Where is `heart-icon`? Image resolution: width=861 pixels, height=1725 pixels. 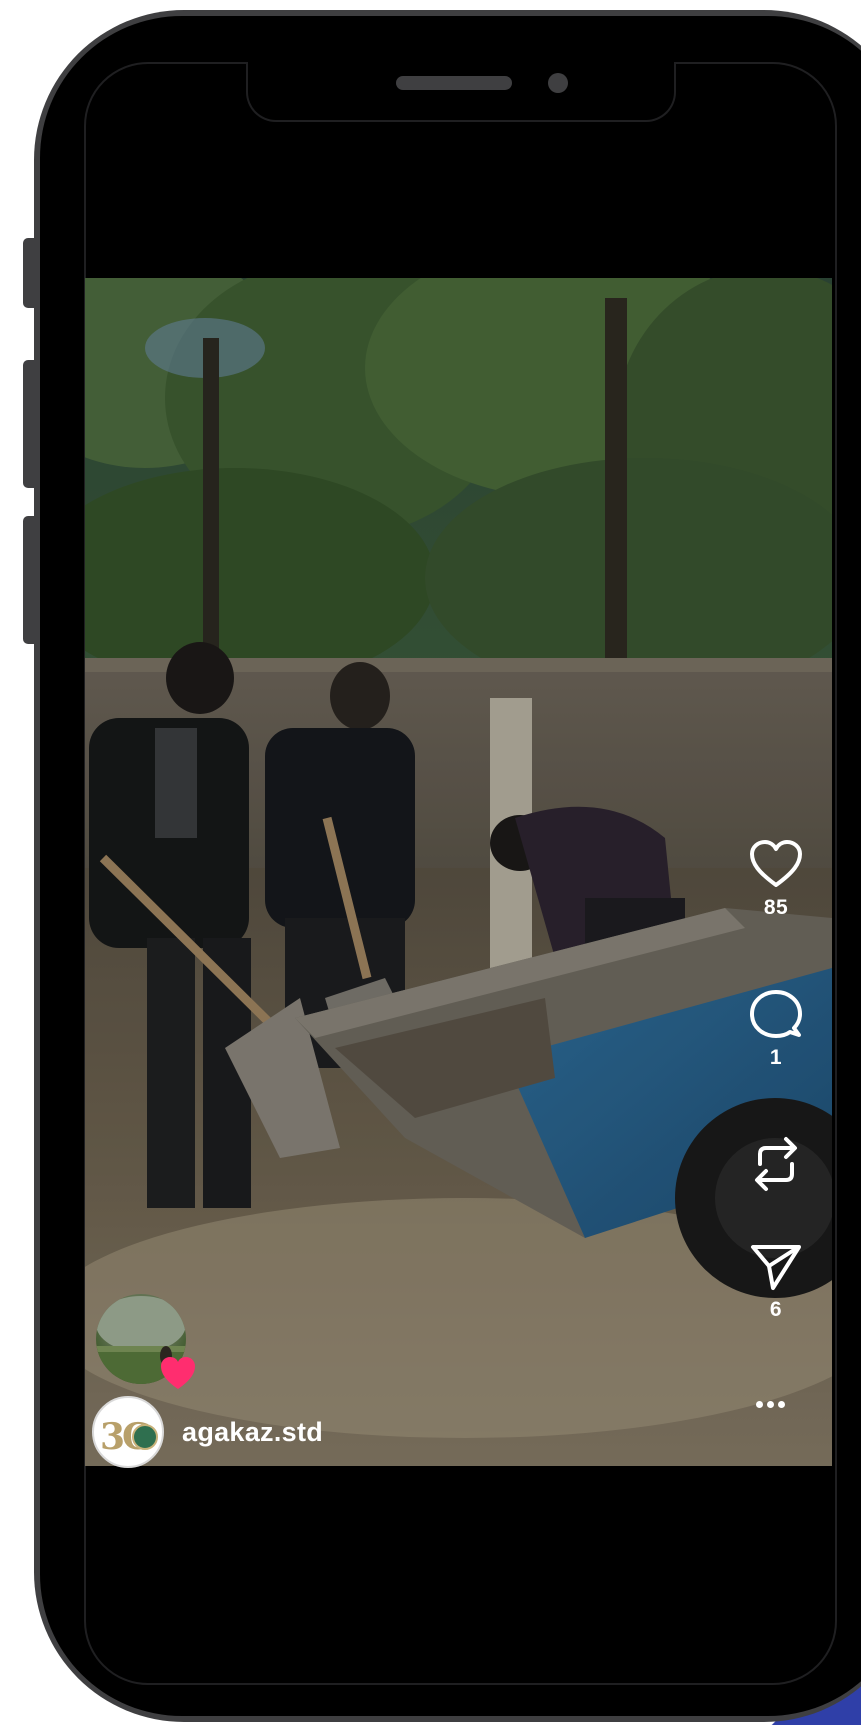
heart-icon is located at coordinates (776, 864).